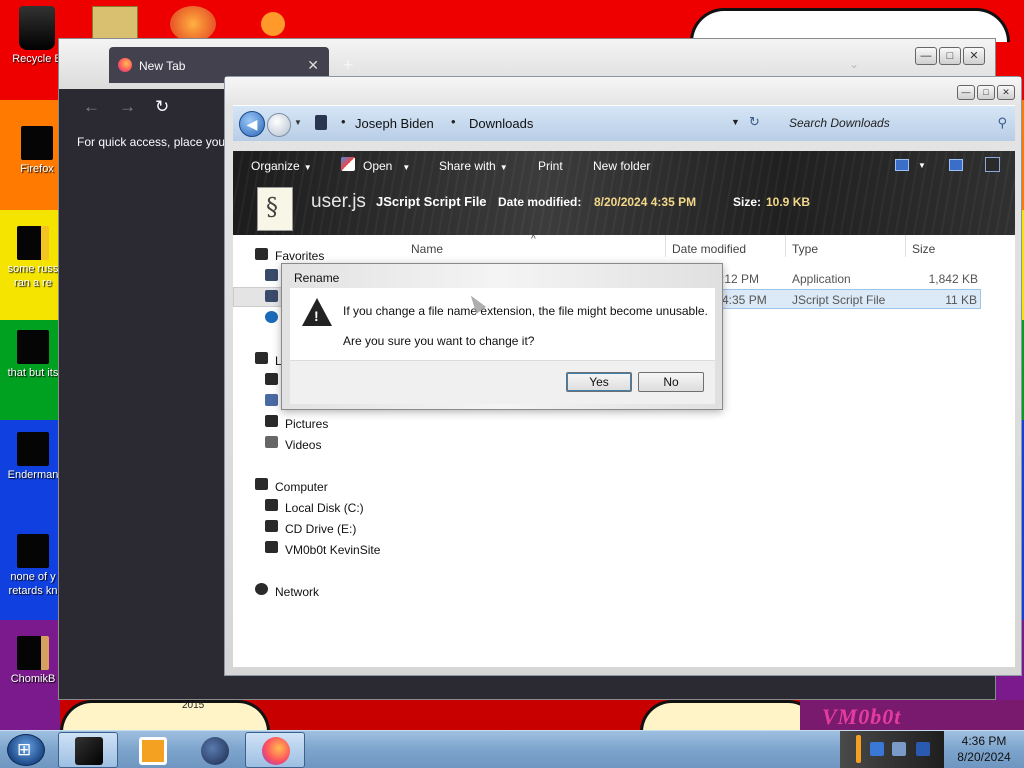  What do you see at coordinates (1002, 123) in the screenshot?
I see `search-icon: ⚲` at bounding box center [1002, 123].